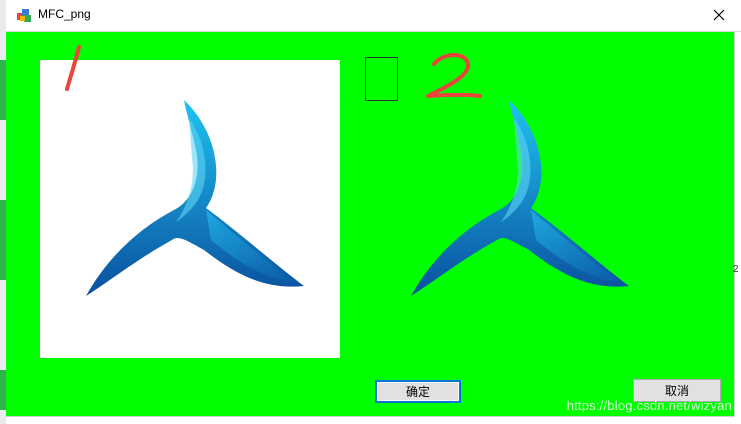 The image size is (741, 424). What do you see at coordinates (736, 269) in the screenshot?
I see `edge-text: 2` at bounding box center [736, 269].